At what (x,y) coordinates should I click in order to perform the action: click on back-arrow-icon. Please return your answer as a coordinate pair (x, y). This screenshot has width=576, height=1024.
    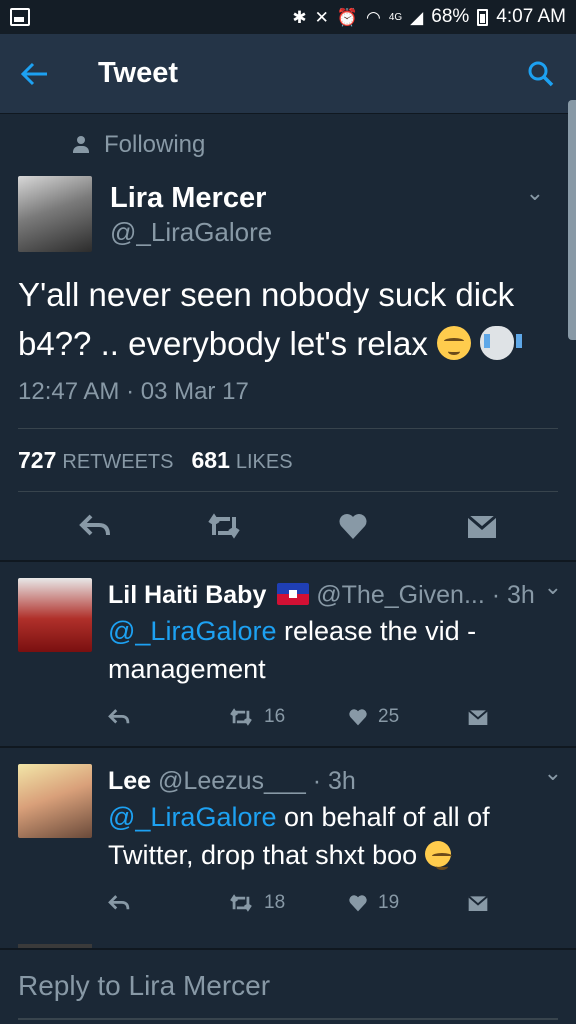
    Looking at the image, I should click on (34, 73).